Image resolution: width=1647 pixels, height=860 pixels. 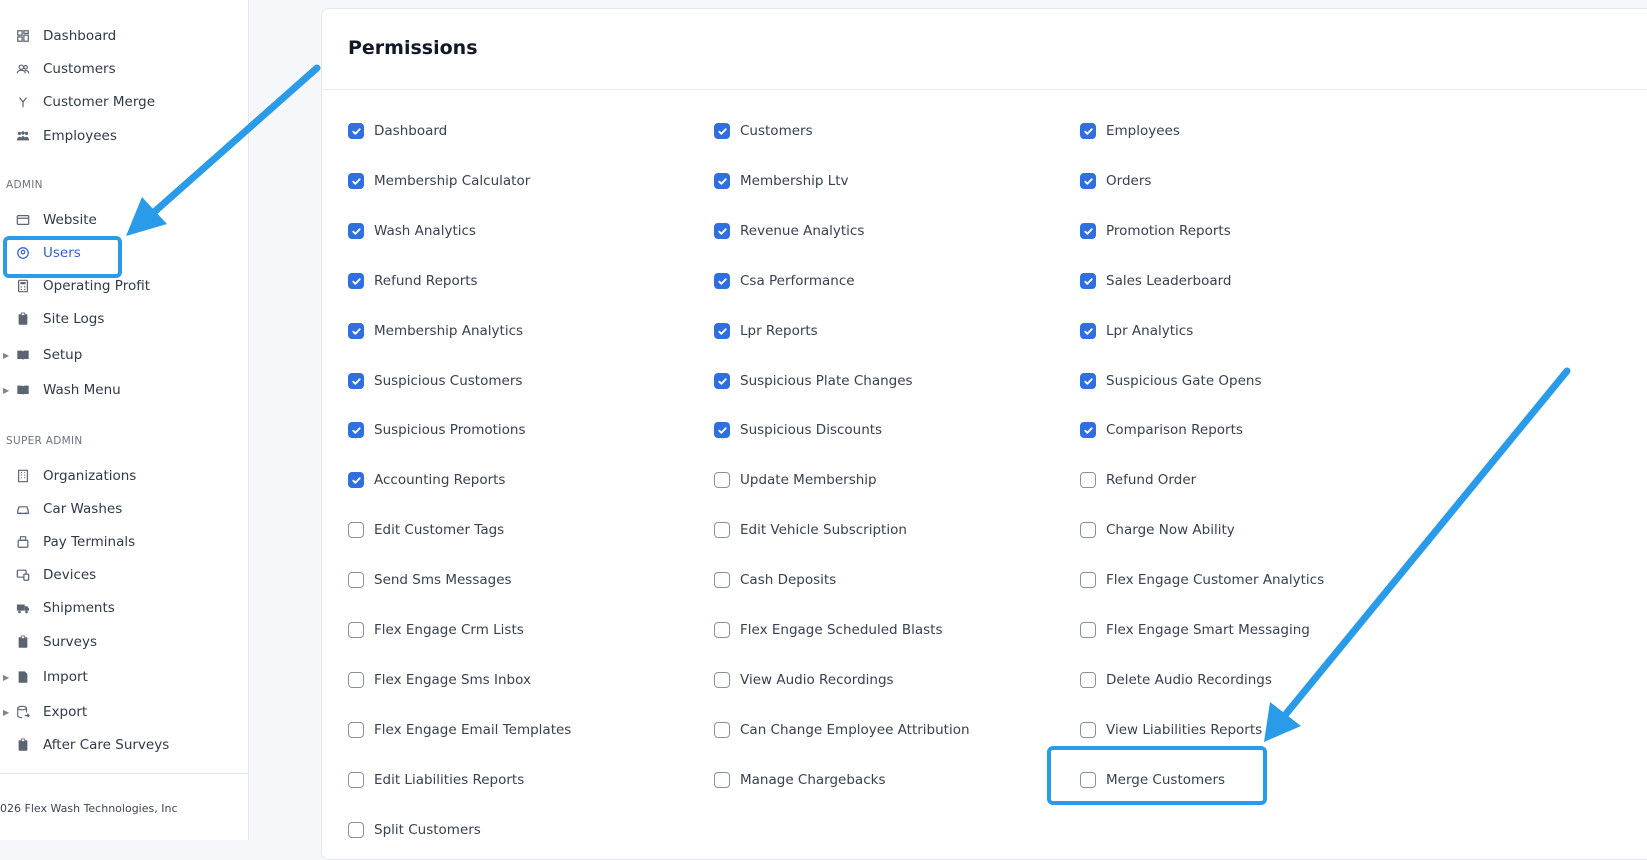 I want to click on permission-revenue-analytics: Revenue Analytics, so click(x=789, y=231).